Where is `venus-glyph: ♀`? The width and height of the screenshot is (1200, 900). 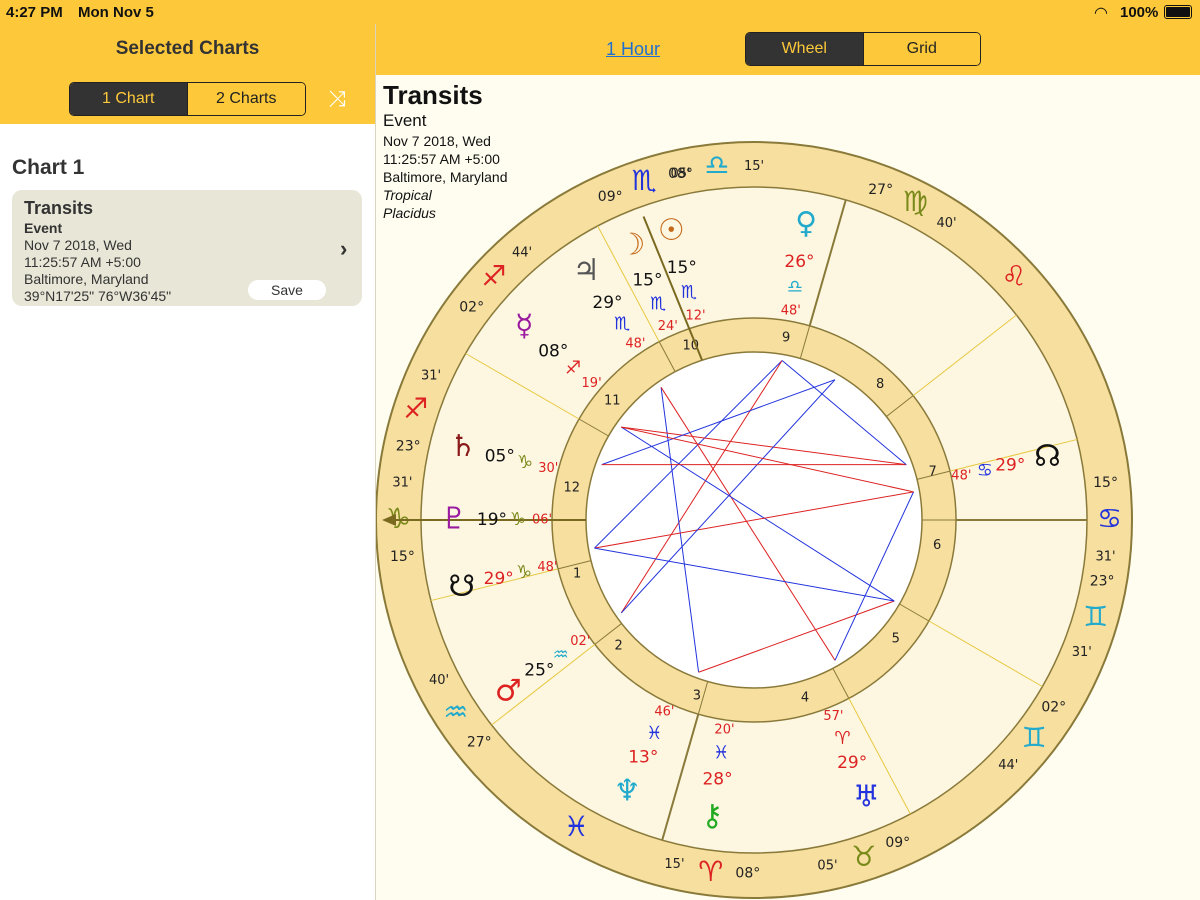 venus-glyph: ♀ is located at coordinates (806, 223).